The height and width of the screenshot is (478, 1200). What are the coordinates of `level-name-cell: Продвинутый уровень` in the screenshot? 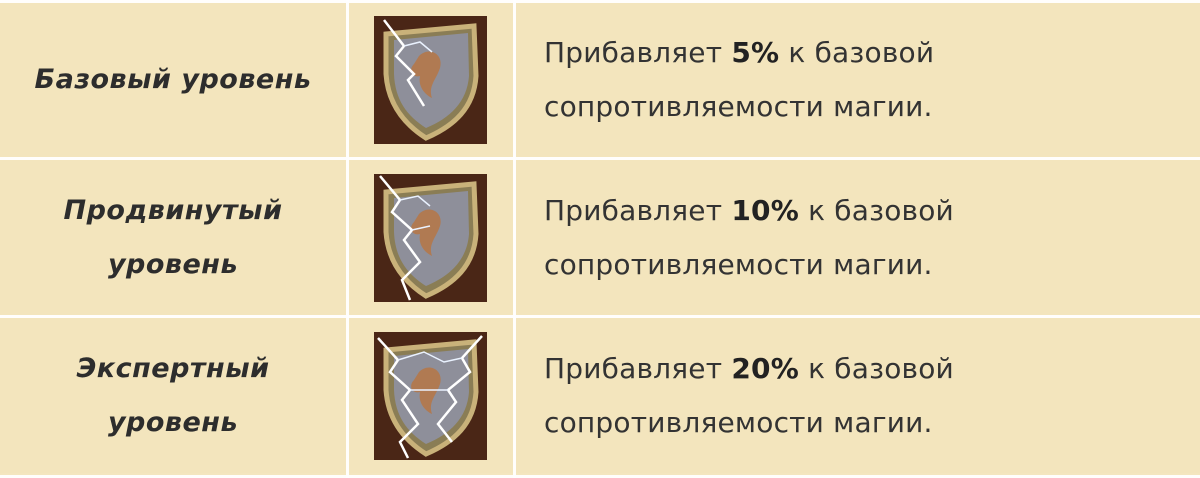 It's located at (173, 237).